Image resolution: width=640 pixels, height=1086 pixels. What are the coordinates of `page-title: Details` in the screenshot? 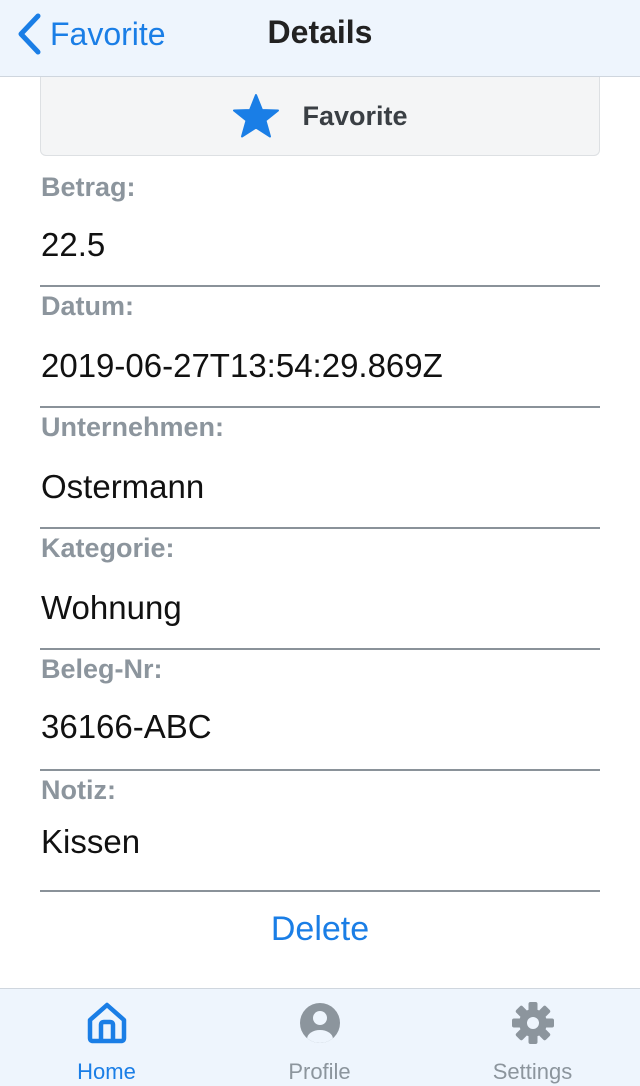 It's located at (320, 32).